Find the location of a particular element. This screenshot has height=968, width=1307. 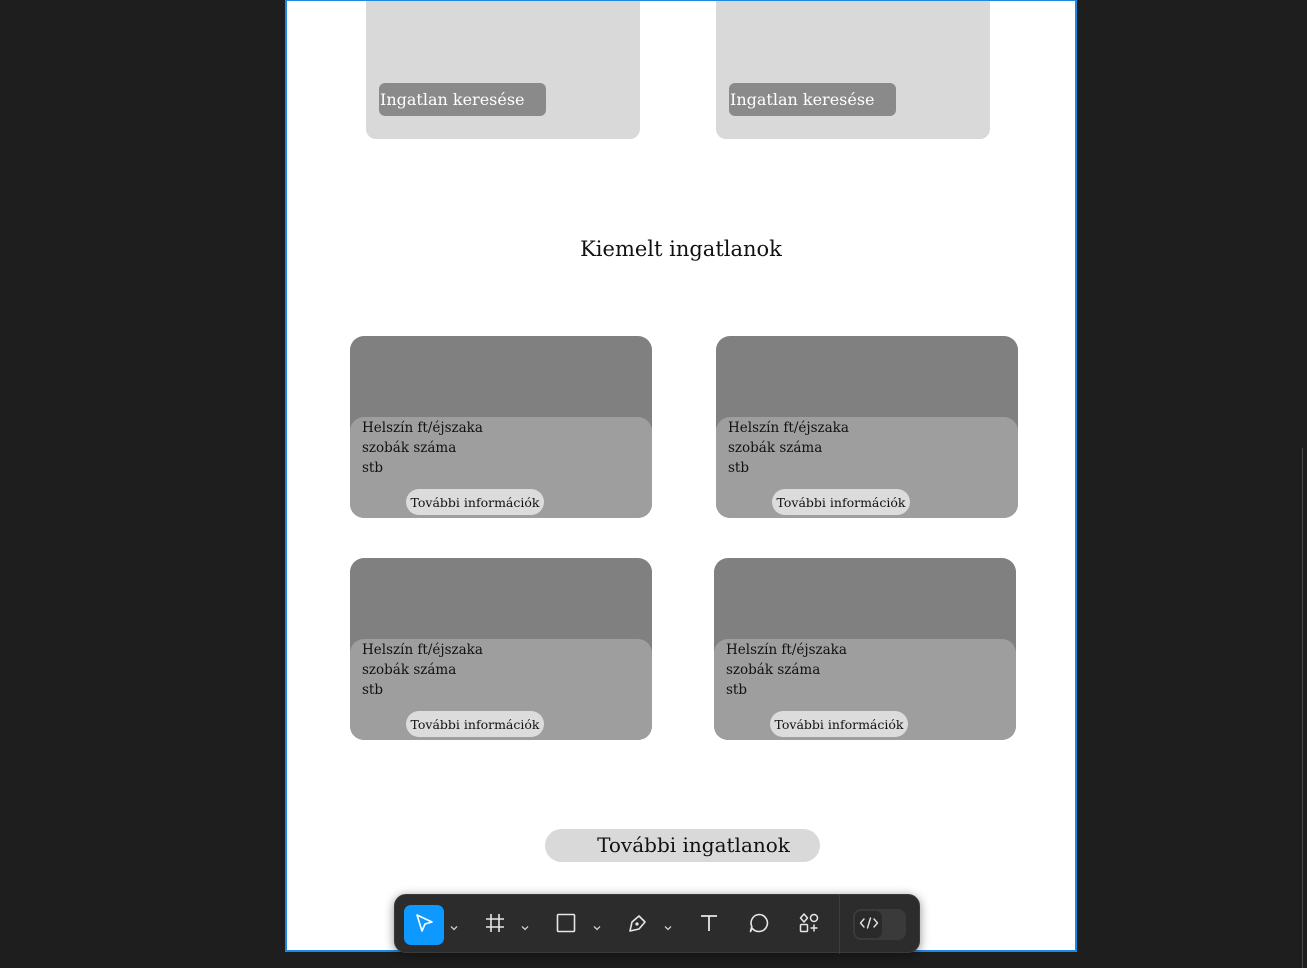

design-toolbar is located at coordinates (657, 924).